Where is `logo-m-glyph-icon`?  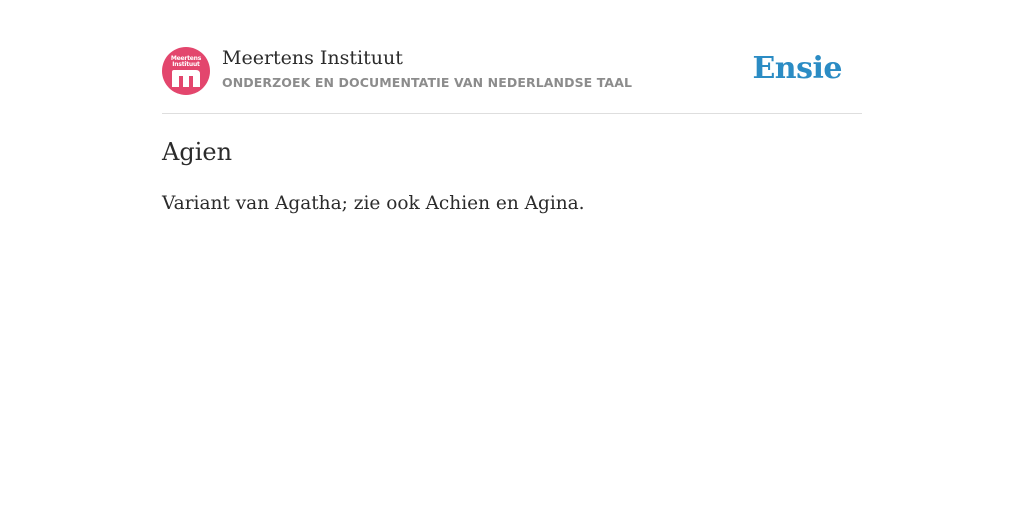
logo-m-glyph-icon is located at coordinates (186, 78).